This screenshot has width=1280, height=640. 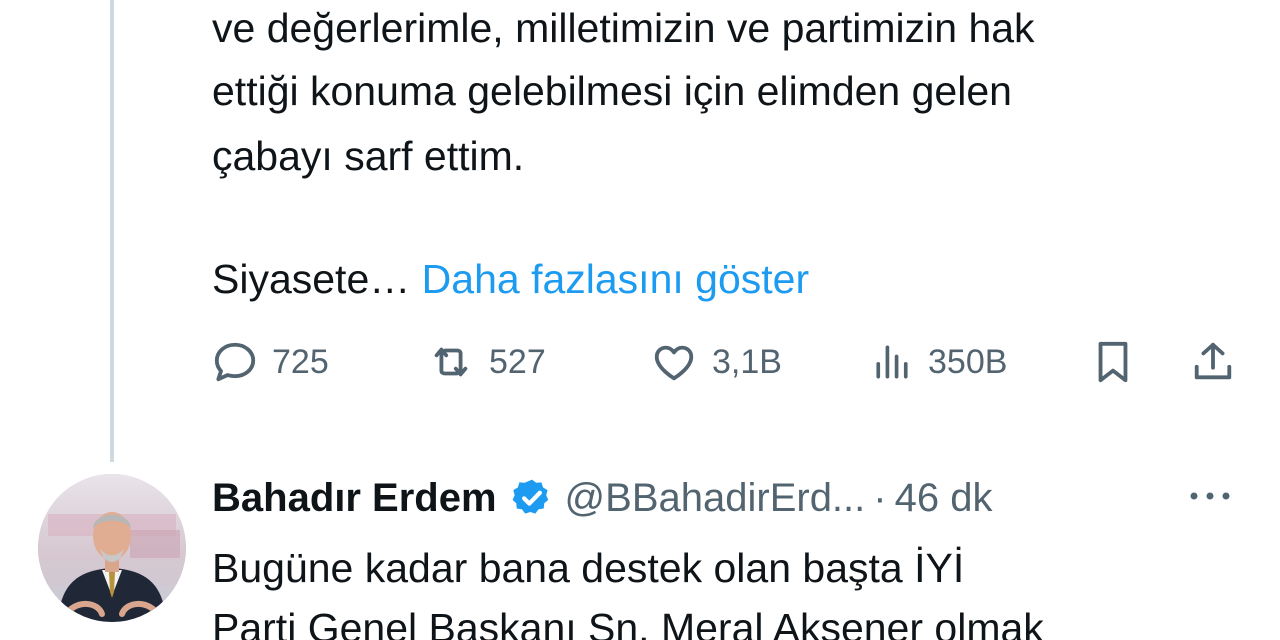 I want to click on bookmark-button, so click(x=1113, y=362).